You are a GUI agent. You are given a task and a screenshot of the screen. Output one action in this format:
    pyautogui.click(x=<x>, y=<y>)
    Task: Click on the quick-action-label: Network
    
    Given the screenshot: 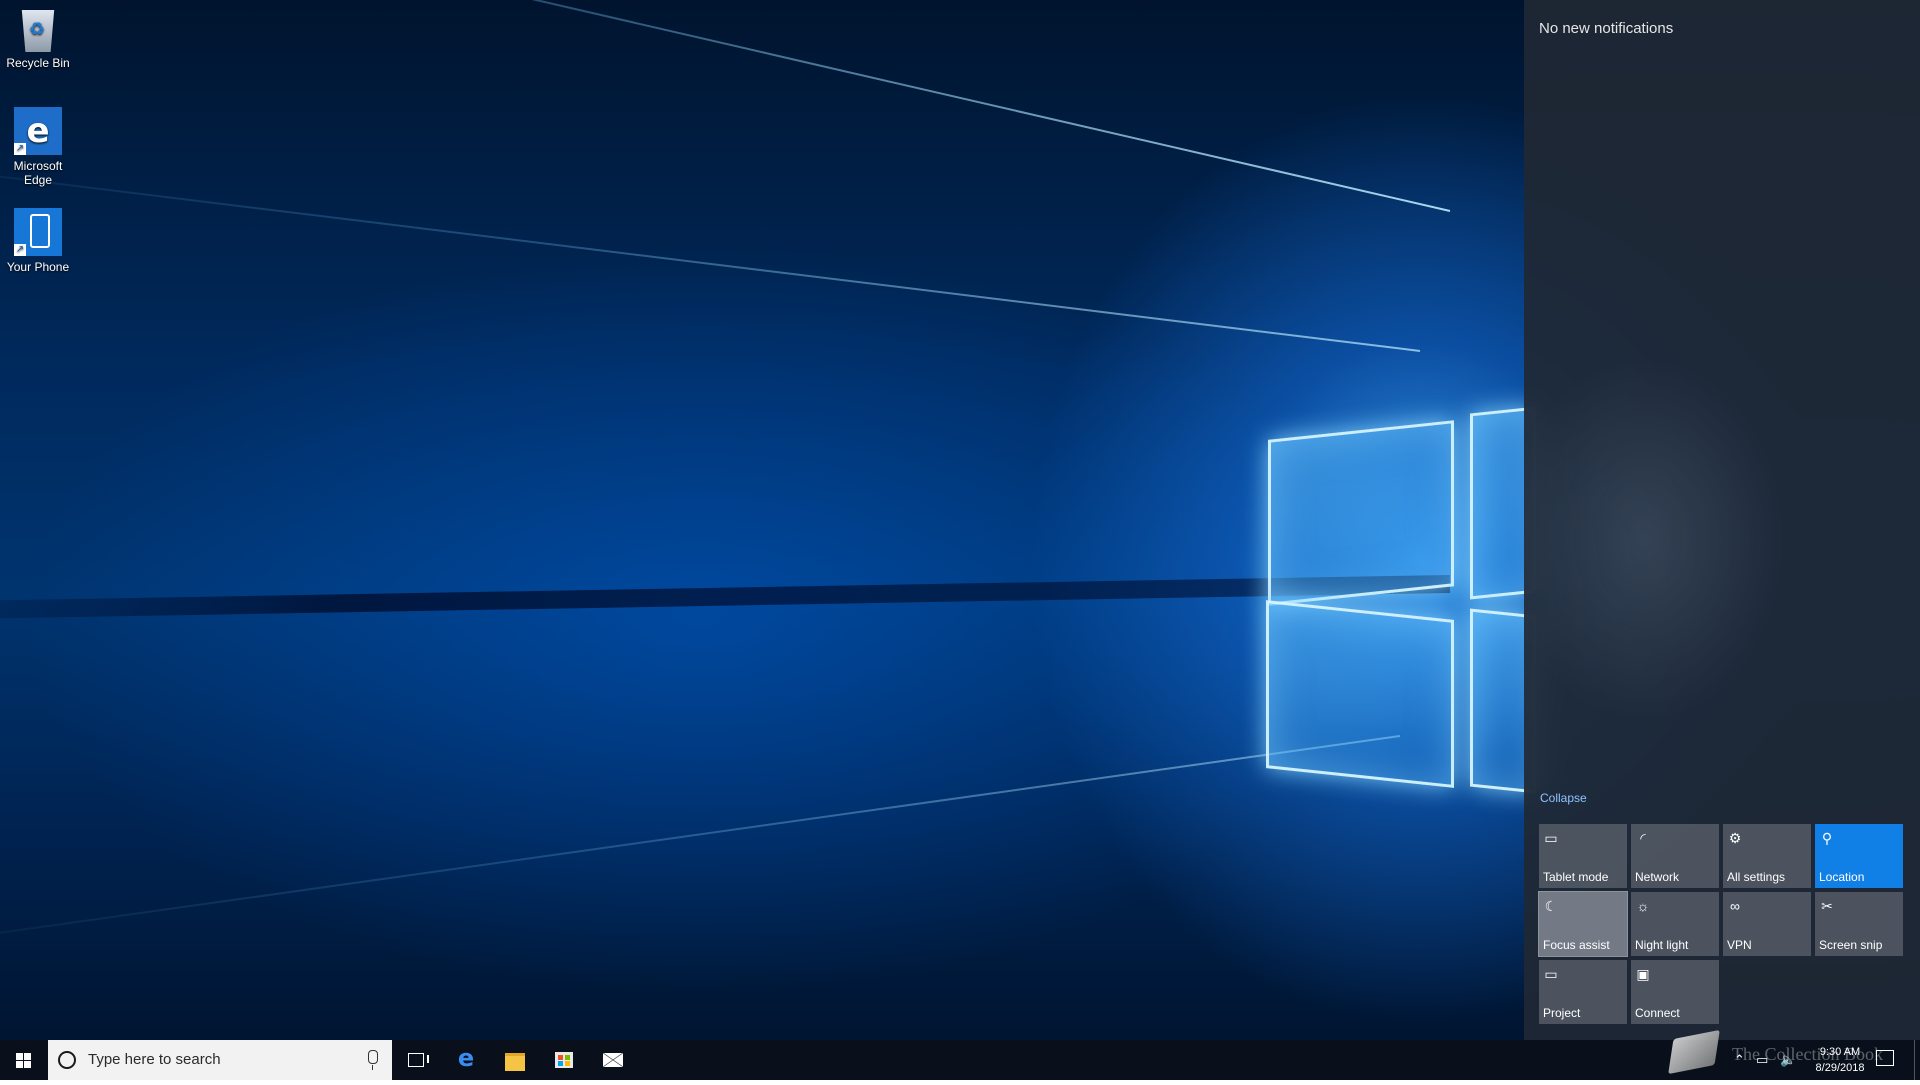 What is the action you would take?
    pyautogui.click(x=1657, y=877)
    